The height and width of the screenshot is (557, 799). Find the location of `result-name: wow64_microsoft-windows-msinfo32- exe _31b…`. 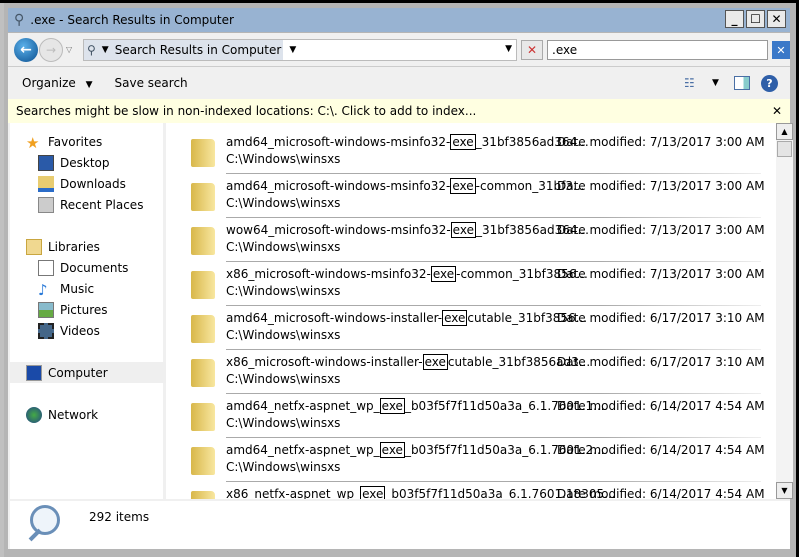

result-name: wow64_microsoft-windows-msinfo32- exe _31b… is located at coordinates (407, 230).